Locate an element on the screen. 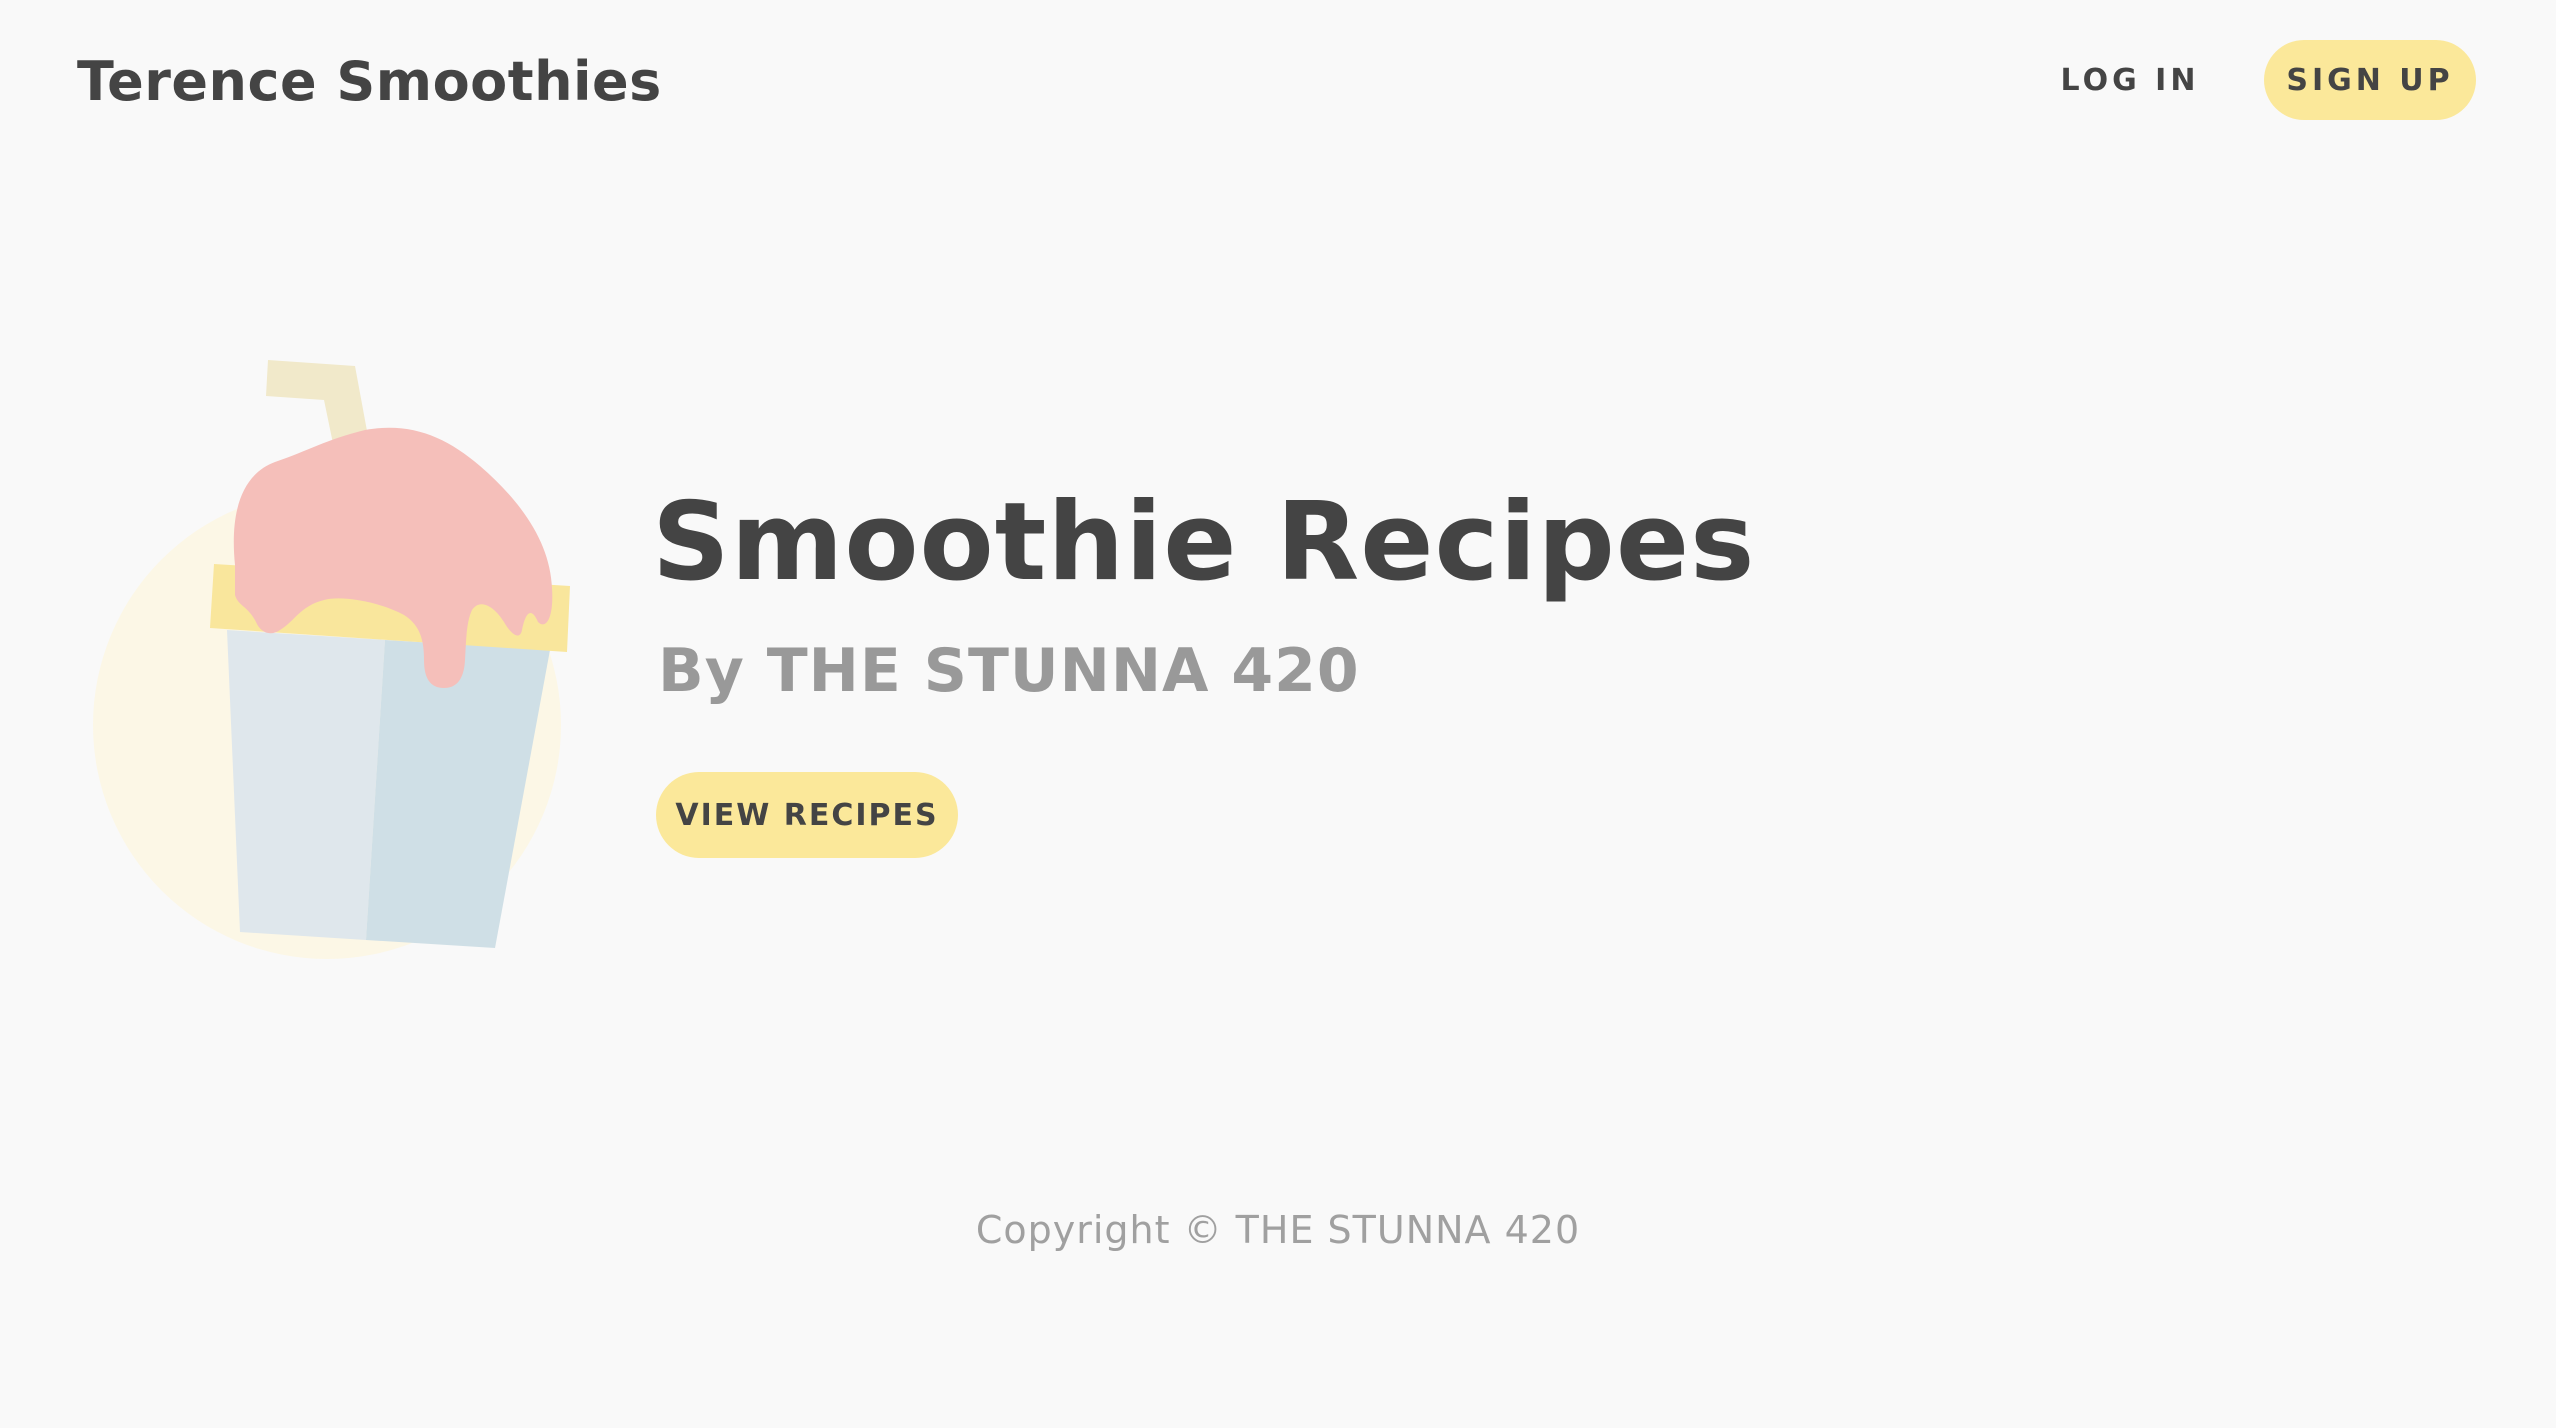  view-recipes-button: VIEW RECIPES is located at coordinates (807, 815).